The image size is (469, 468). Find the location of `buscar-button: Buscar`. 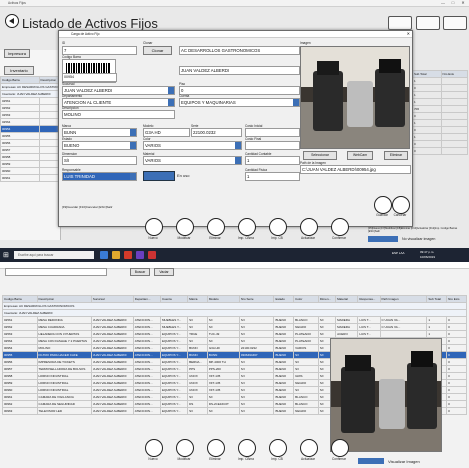

buscar-button: Buscar is located at coordinates (140, 272).